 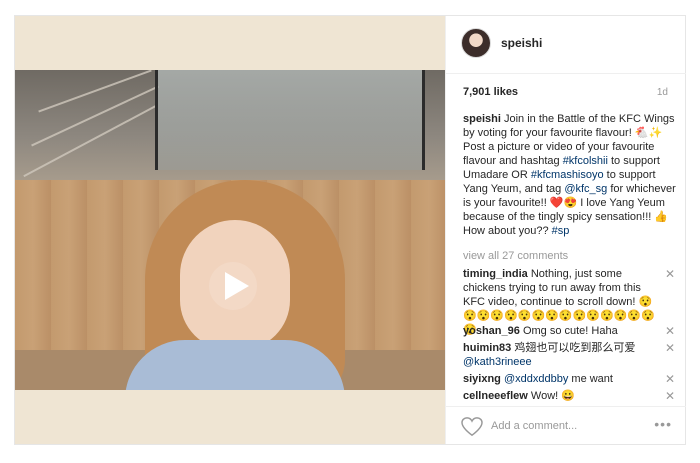 What do you see at coordinates (563, 355) in the screenshot?
I see `comment-item: huimin83 鸡翅也可以吃到那么可爱 @kath3rineee` at bounding box center [563, 355].